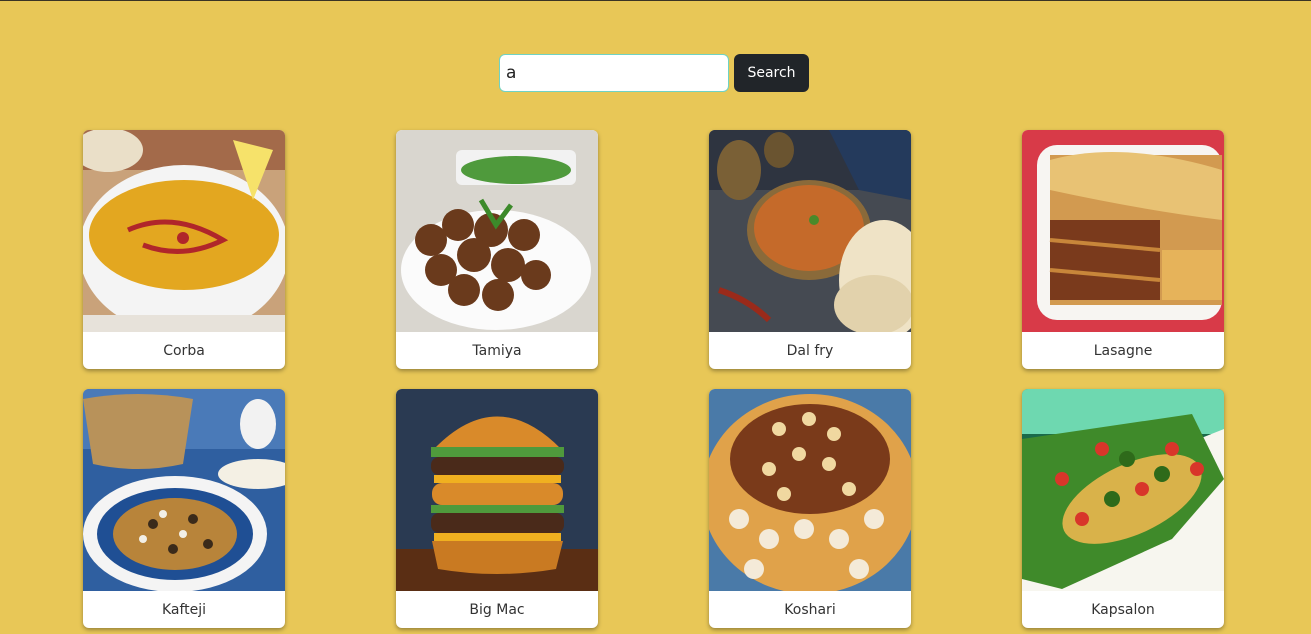 Image resolution: width=1311 pixels, height=634 pixels. Describe the element at coordinates (810, 350) in the screenshot. I see `meal-name: Dal fry` at that location.